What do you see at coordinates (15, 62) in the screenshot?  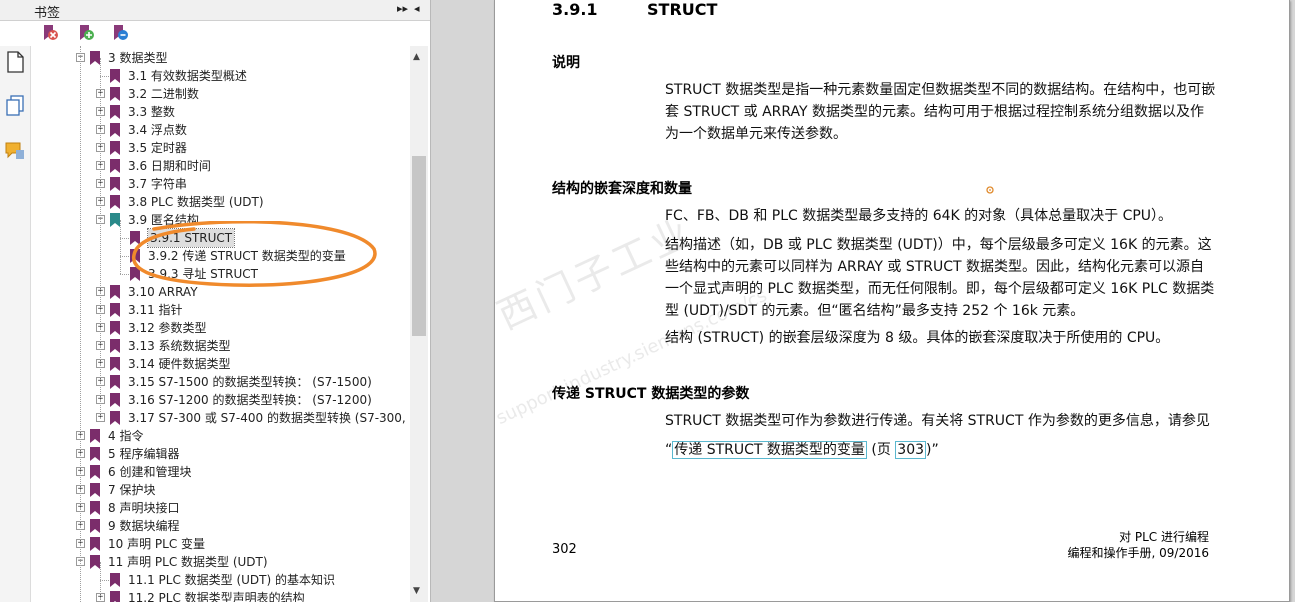 I see `page-icon` at bounding box center [15, 62].